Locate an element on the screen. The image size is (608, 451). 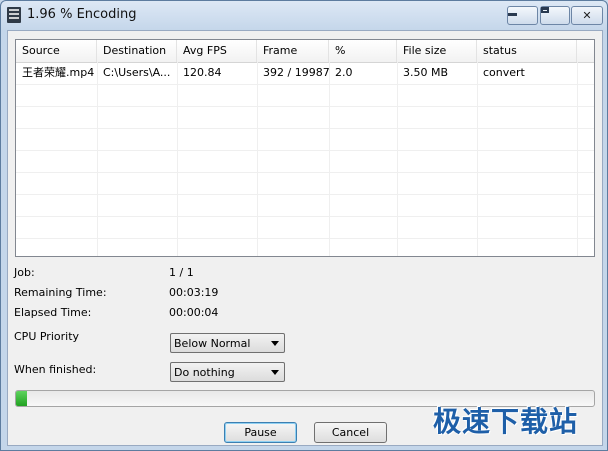
cpu-priority-dropdown: Below Normal is located at coordinates (227, 343).